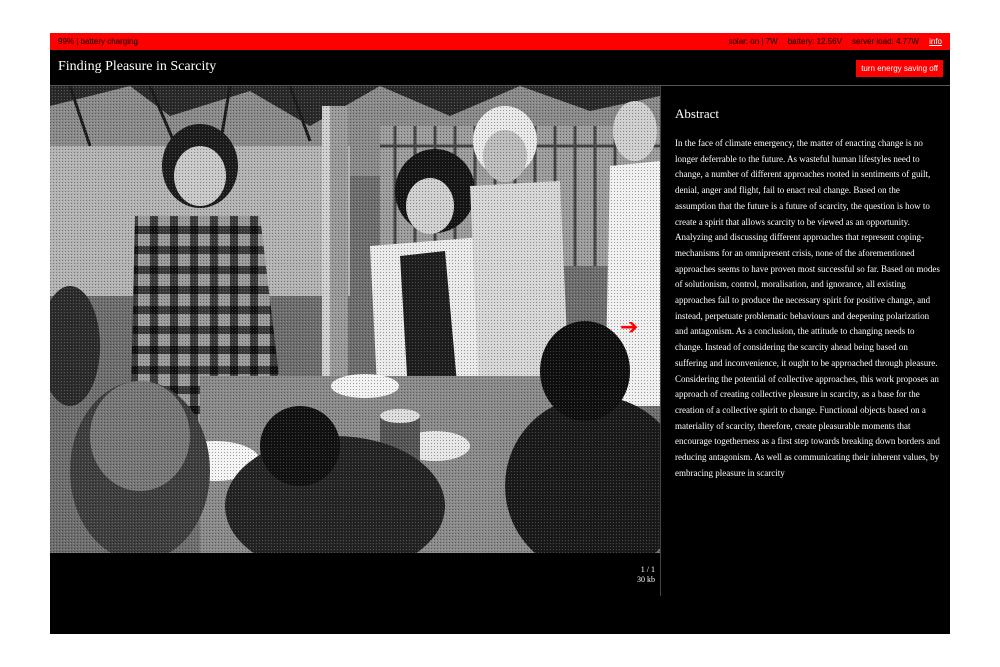  I want to click on file-size: 30 kb, so click(646, 579).